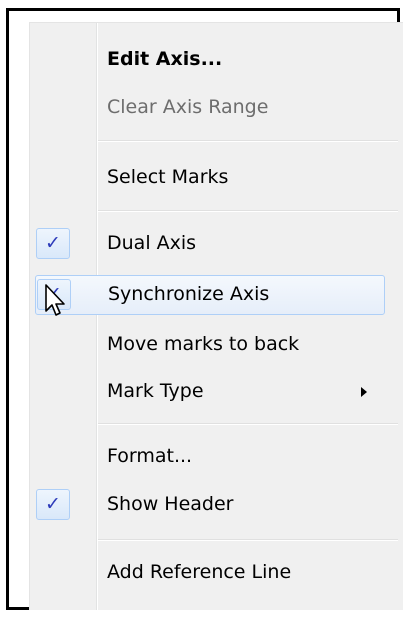 The width and height of the screenshot is (412, 619). Describe the element at coordinates (152, 243) in the screenshot. I see `menu-item-label: Dual Axis` at that location.